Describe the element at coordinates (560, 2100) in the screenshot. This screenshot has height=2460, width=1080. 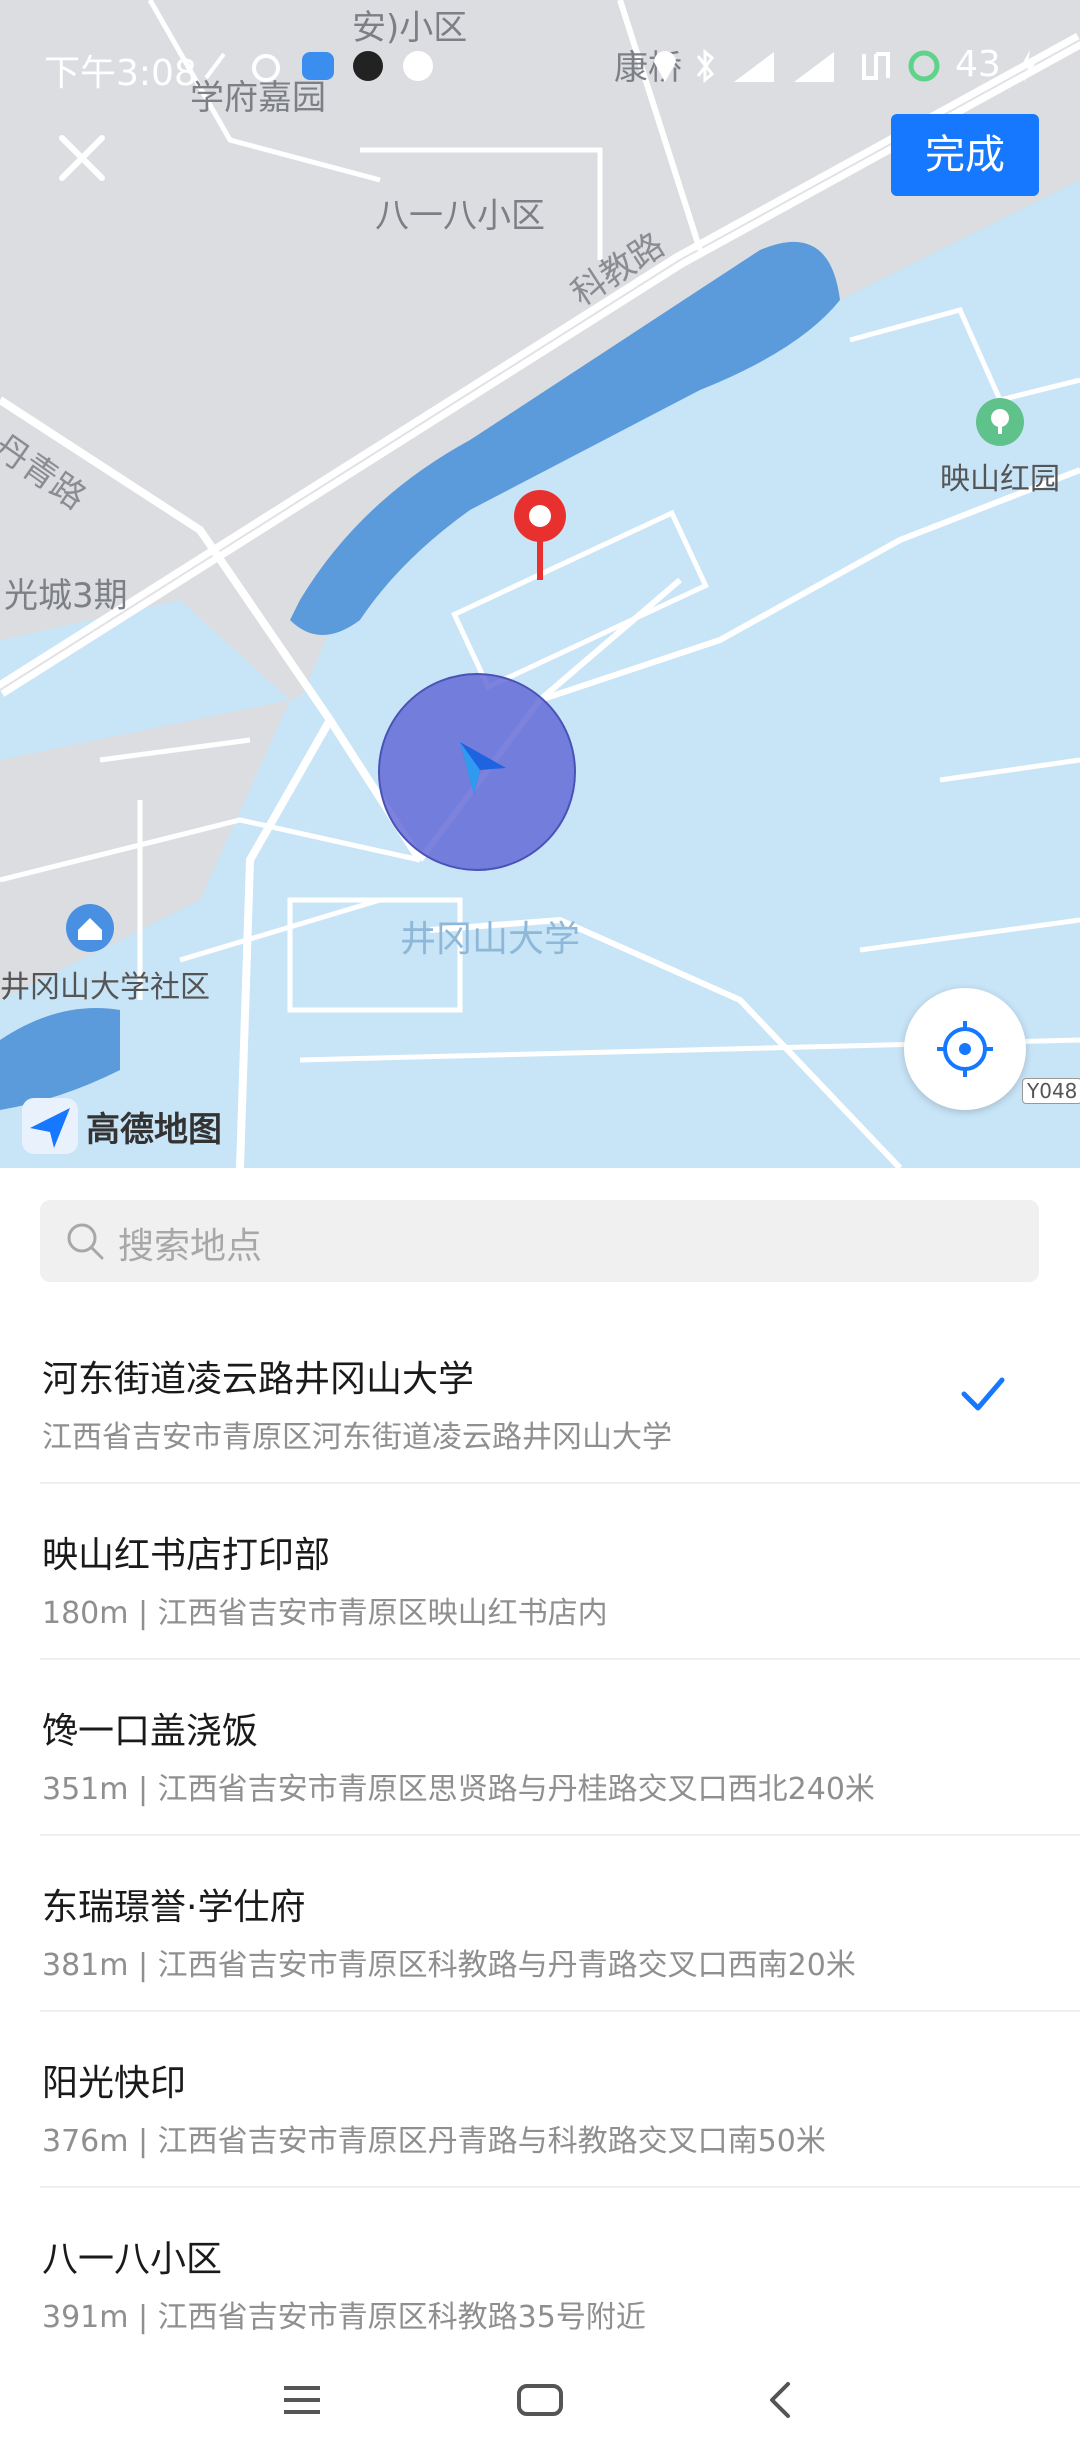
I see `list-item: 阳光快印 376m | 江西省吉安市青原区丹青路与科教路交叉口南50米` at that location.